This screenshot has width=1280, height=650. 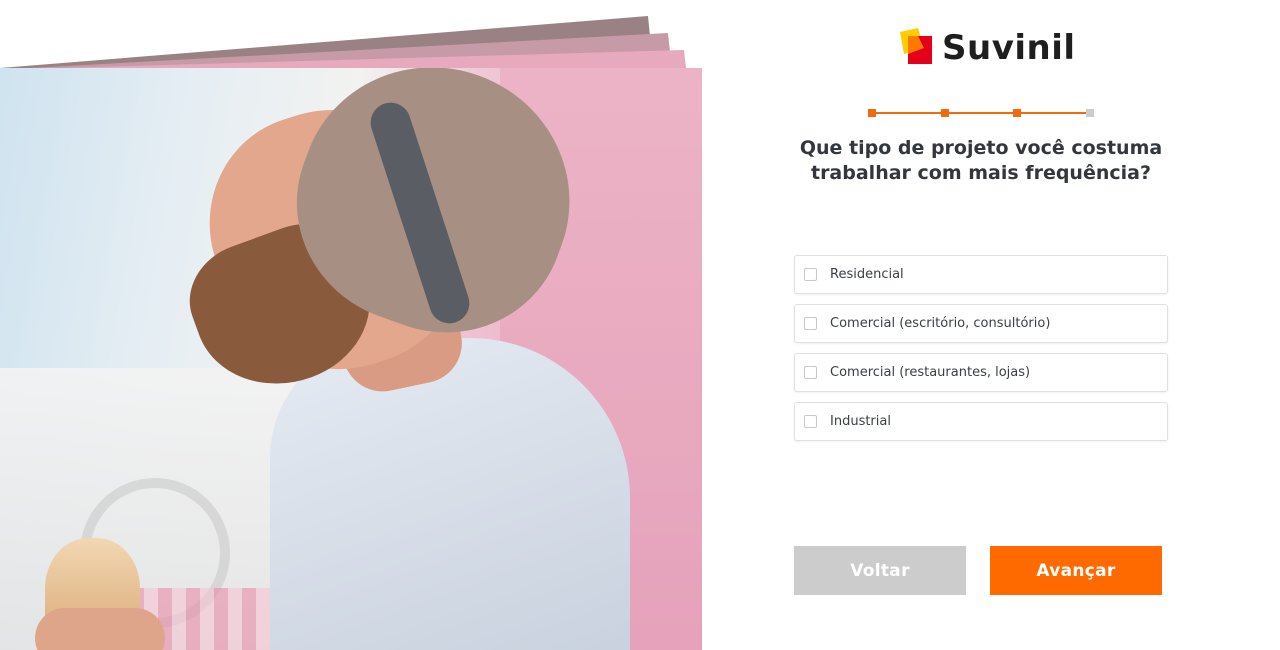 What do you see at coordinates (1076, 570) in the screenshot?
I see `next-button: Avançar` at bounding box center [1076, 570].